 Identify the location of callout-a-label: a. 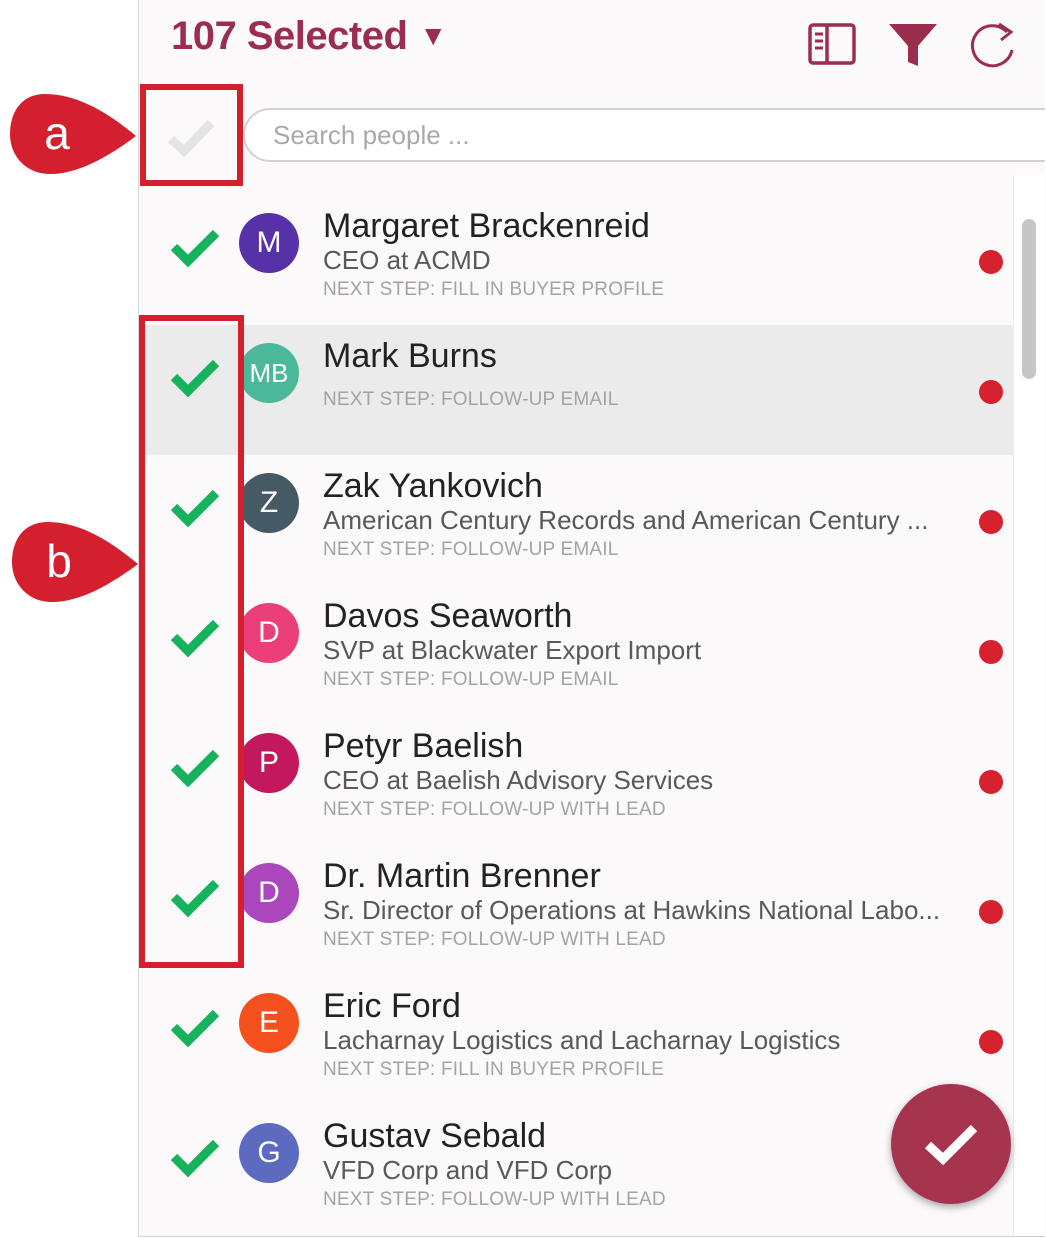
(57, 133).